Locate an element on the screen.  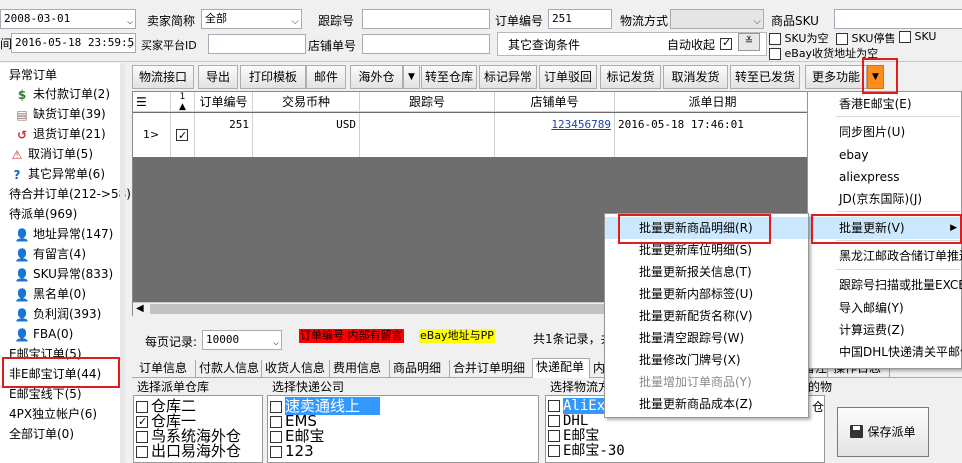
save-dispatch-button: 保存派单 is located at coordinates (883, 432).